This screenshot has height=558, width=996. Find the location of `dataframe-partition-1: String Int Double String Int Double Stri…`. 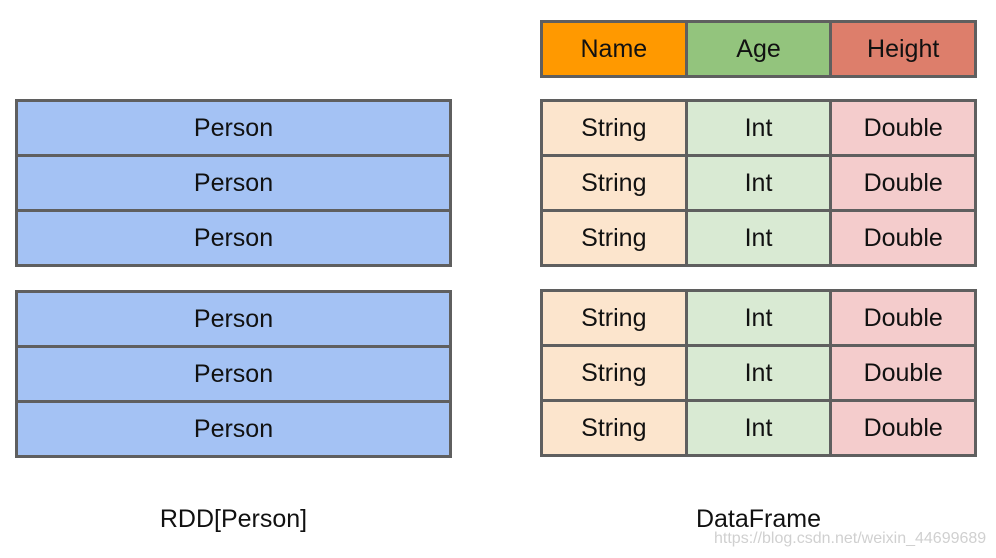

dataframe-partition-1: String Int Double String Int Double Stri… is located at coordinates (758, 183).